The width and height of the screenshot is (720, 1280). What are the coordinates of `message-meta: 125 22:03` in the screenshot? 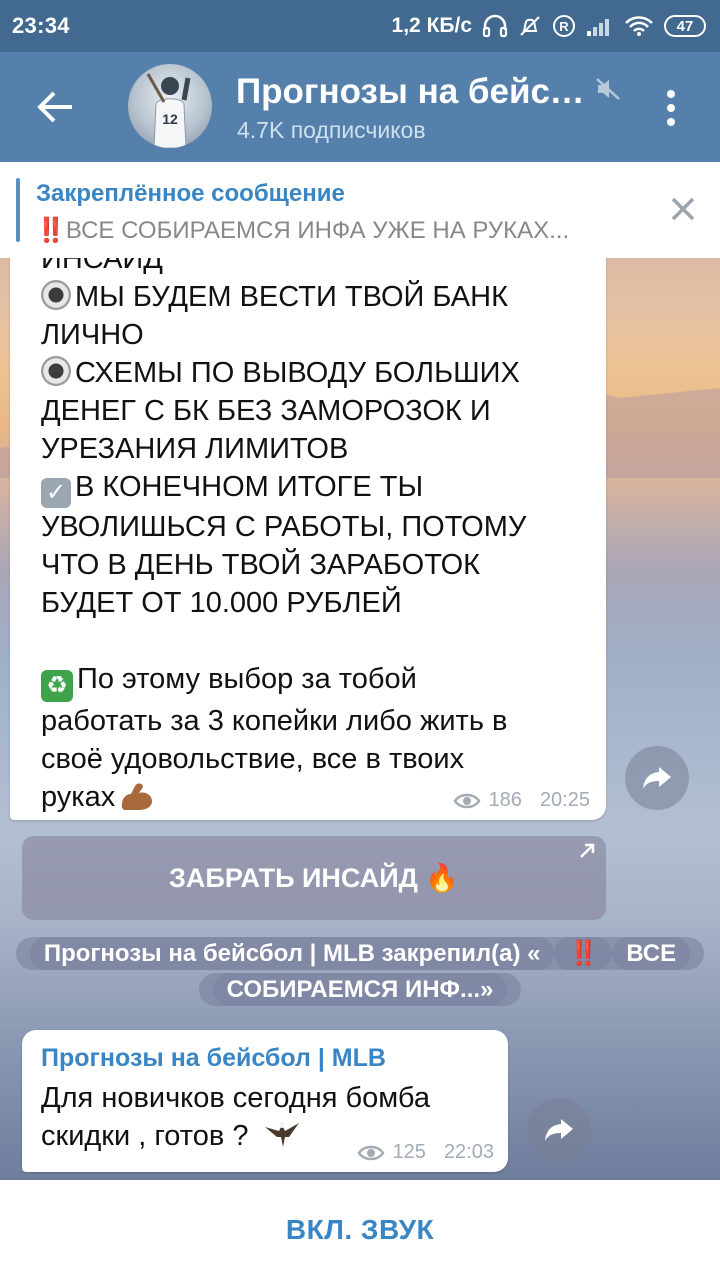 It's located at (425, 1152).